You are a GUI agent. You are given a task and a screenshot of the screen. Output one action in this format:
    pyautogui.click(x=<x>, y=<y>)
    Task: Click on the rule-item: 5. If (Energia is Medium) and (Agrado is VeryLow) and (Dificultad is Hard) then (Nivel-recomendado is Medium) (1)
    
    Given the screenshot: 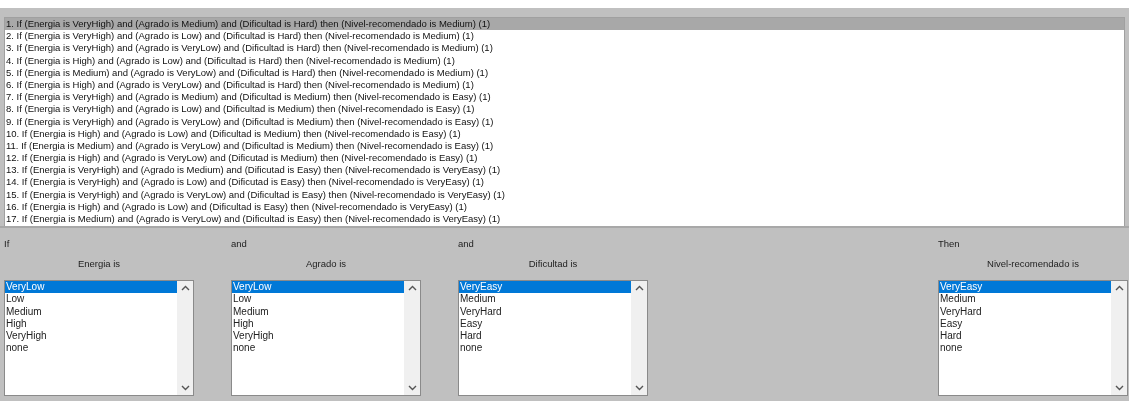 What is the action you would take?
    pyautogui.click(x=564, y=72)
    